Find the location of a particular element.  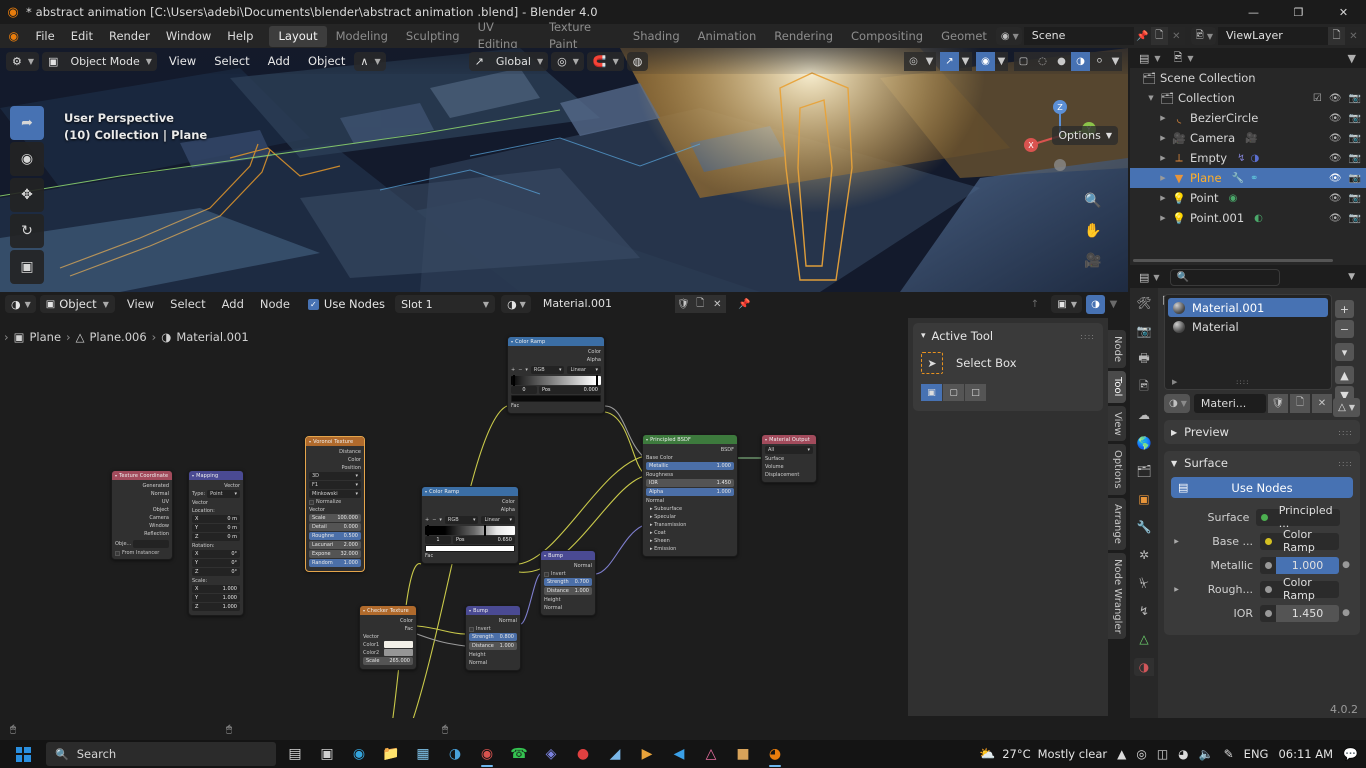

weather-widget: ⛅ 27°C Mostly clear is located at coordinates (1043, 754).